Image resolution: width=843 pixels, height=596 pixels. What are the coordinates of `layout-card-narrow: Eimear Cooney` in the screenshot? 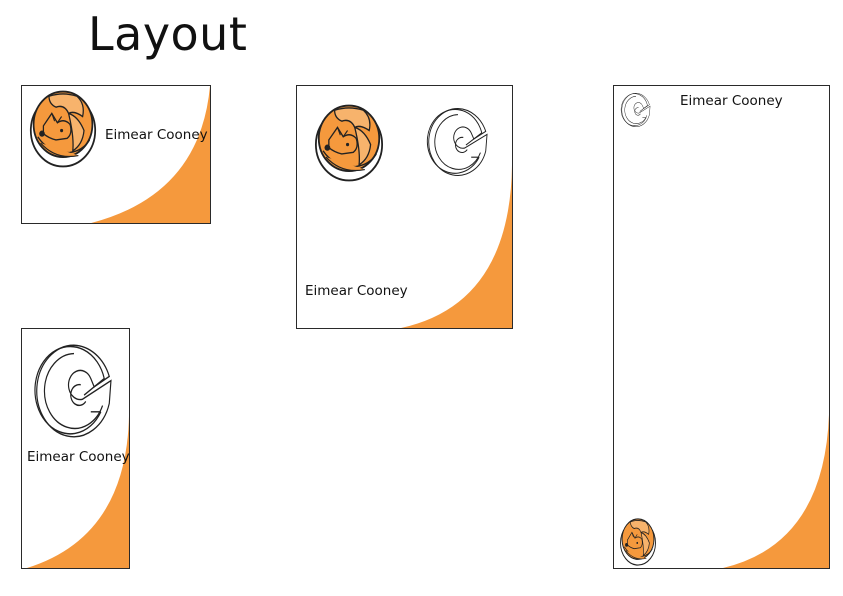 It's located at (75, 448).